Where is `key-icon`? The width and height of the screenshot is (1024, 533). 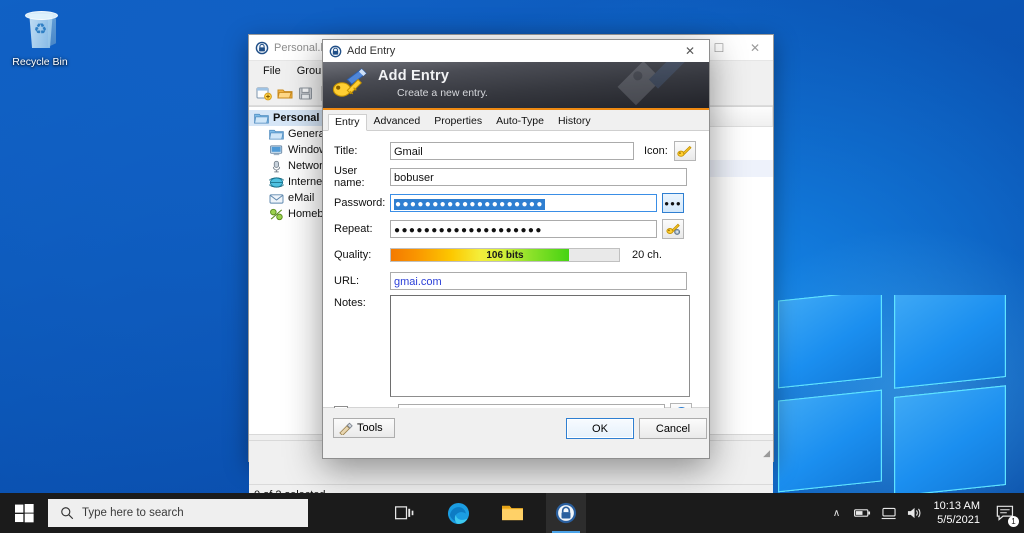 key-icon is located at coordinates (684, 151).